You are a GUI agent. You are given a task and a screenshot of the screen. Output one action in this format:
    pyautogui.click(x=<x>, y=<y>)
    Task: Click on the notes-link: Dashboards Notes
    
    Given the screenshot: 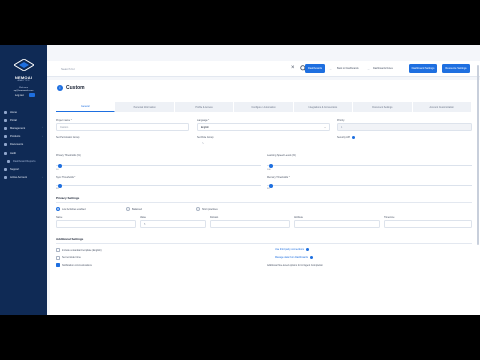 What is the action you would take?
    pyautogui.click(x=383, y=68)
    